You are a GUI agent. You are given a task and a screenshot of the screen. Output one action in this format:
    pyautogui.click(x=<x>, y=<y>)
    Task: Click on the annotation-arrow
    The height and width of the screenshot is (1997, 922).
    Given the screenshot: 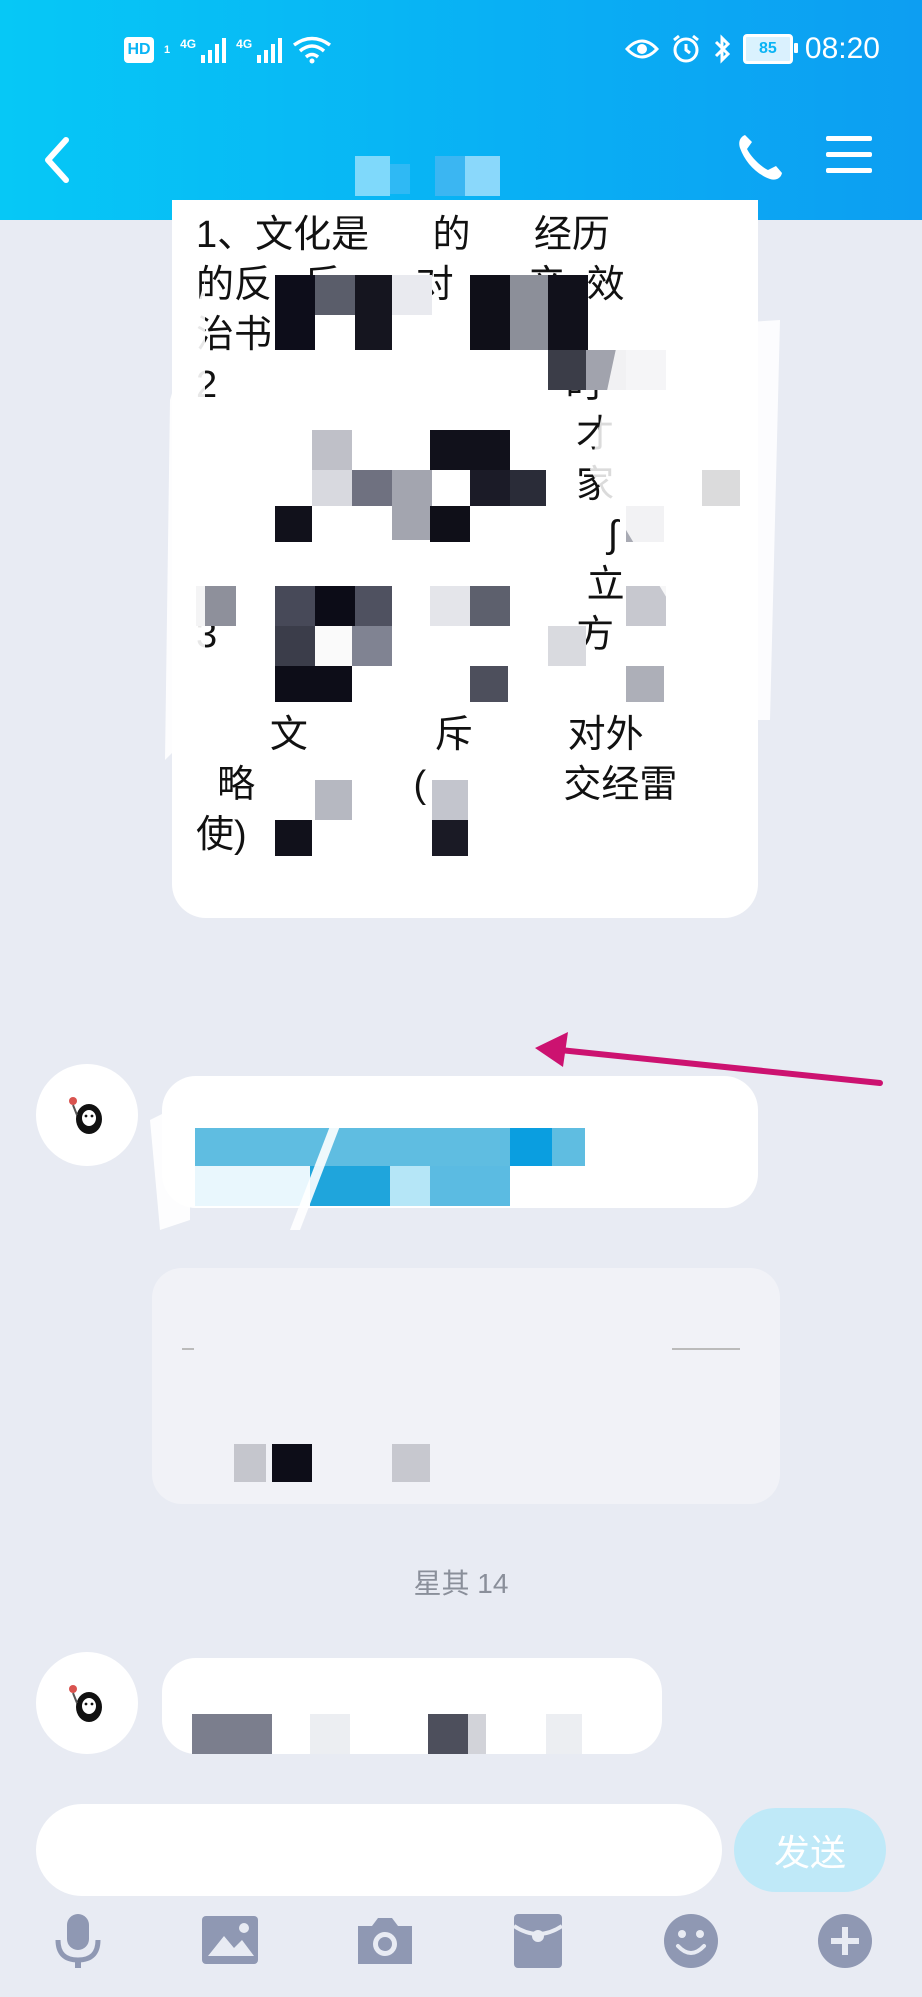 What is the action you would take?
    pyautogui.click(x=709, y=1059)
    